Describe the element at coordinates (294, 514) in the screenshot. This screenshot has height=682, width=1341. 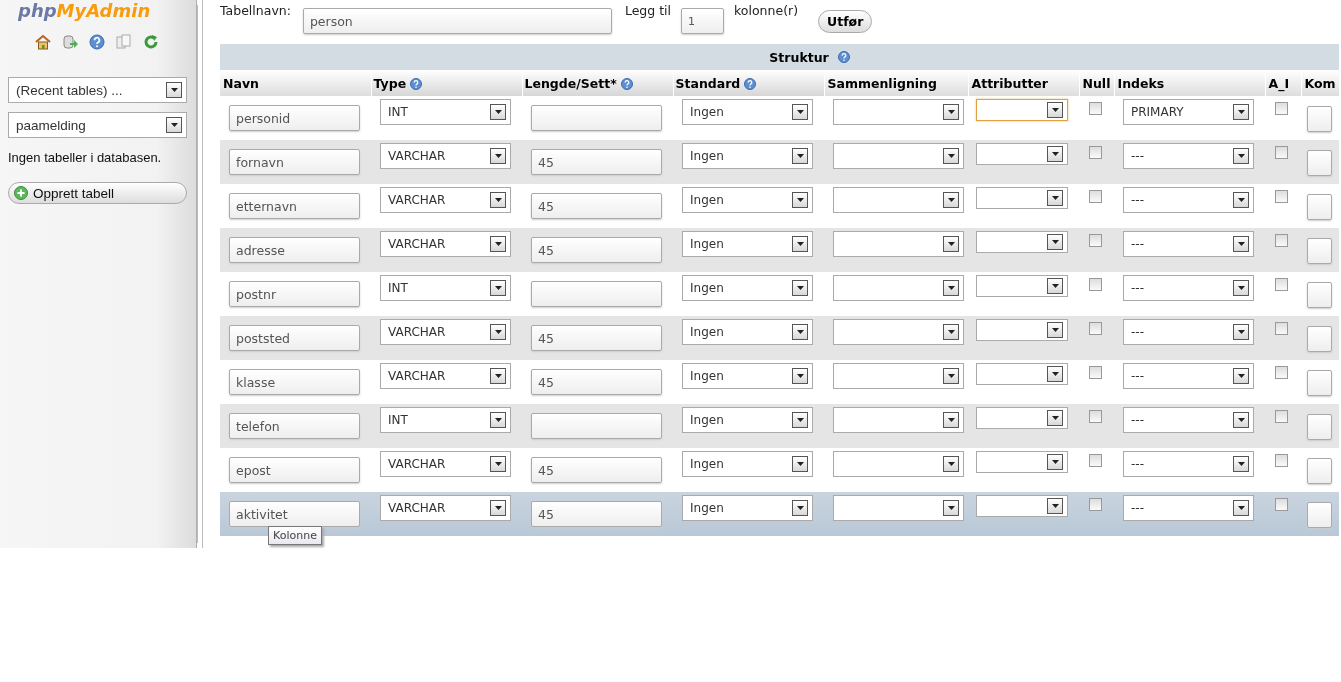
I see `column-name-field: aktivitet` at that location.